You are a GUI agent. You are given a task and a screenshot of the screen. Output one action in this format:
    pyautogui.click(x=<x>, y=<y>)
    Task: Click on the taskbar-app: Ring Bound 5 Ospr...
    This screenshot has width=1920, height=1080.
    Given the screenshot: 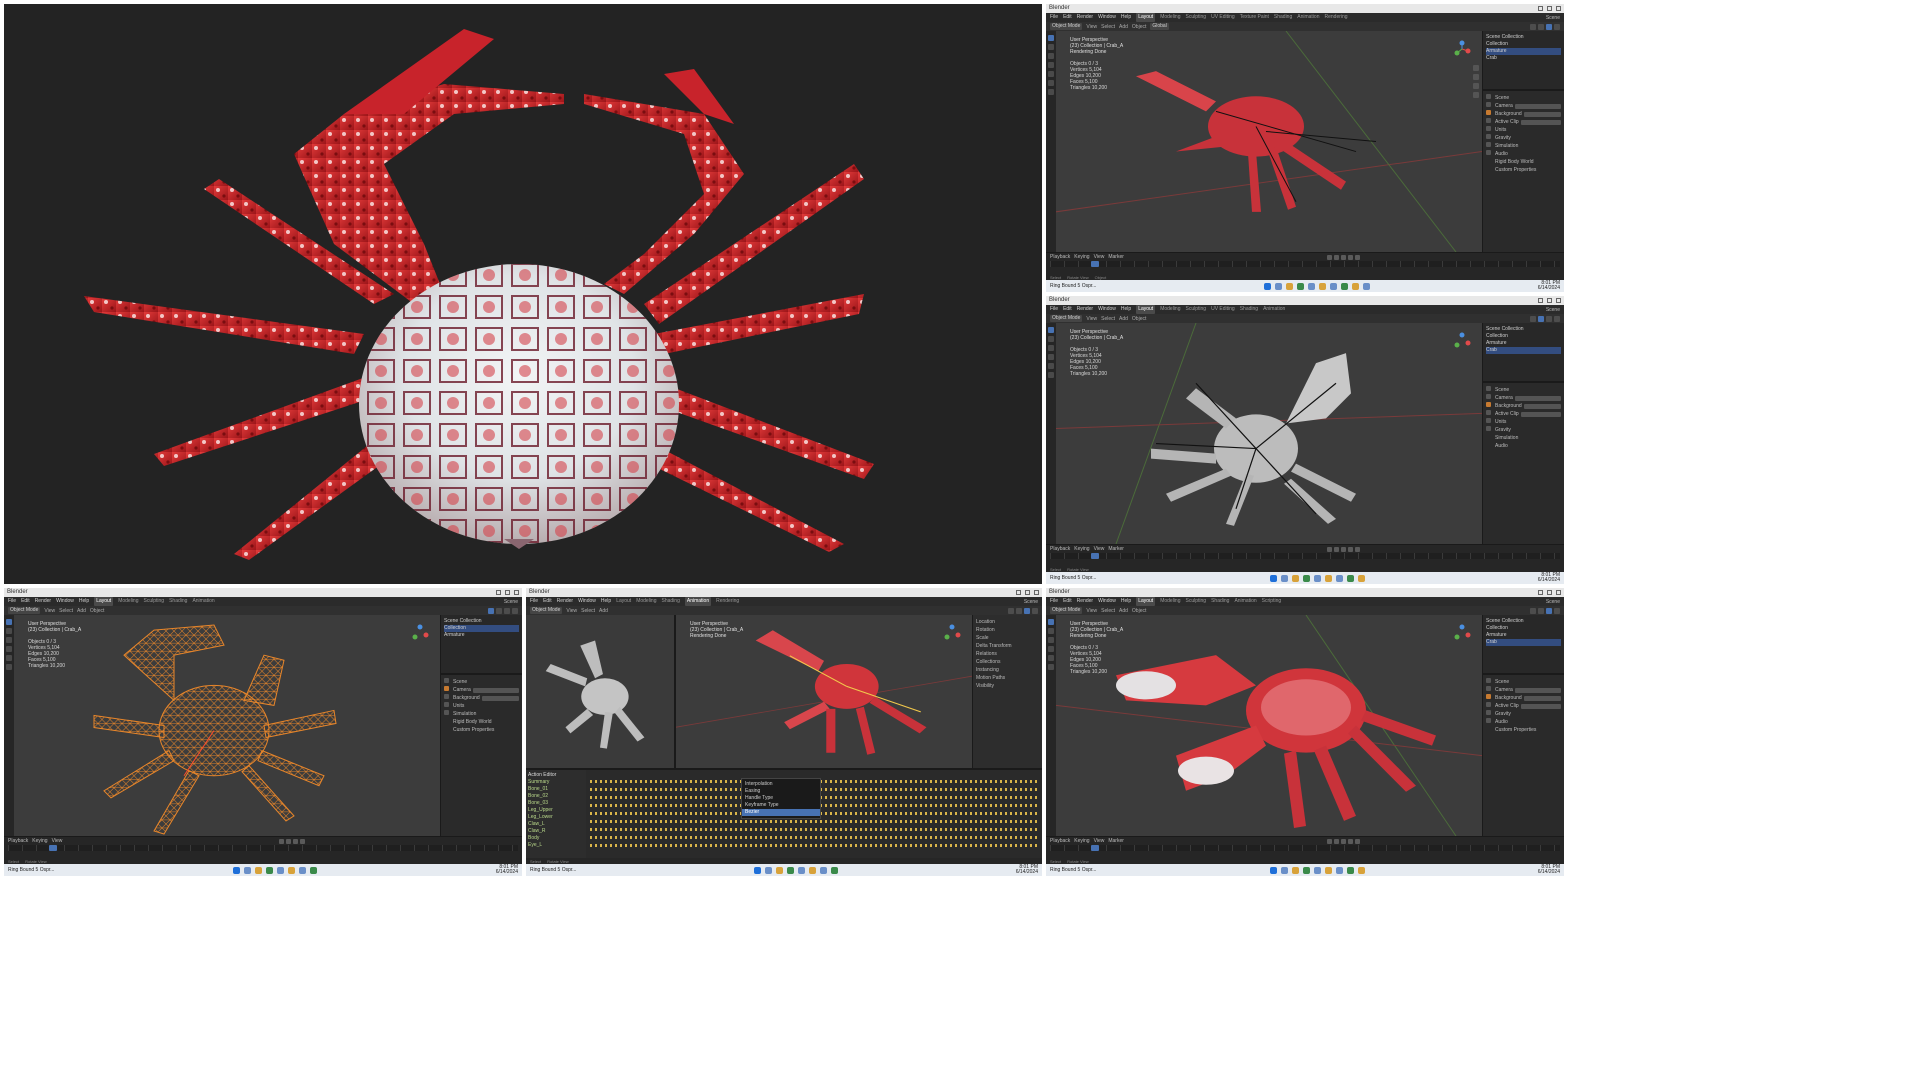 What is the action you would take?
    pyautogui.click(x=1073, y=286)
    